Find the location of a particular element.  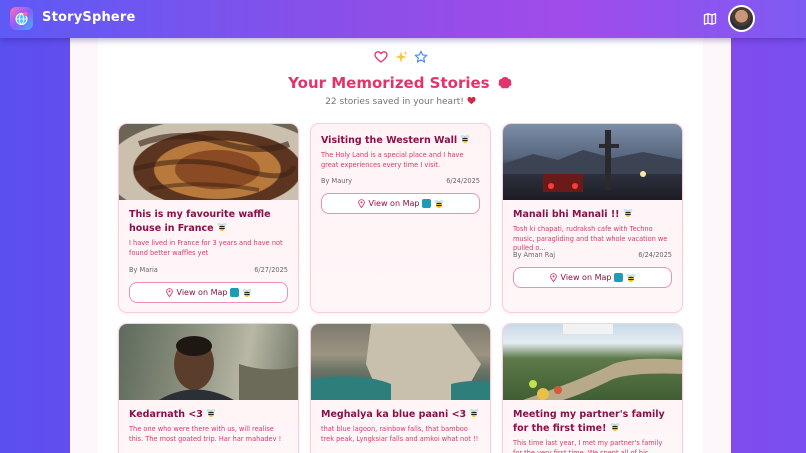

globe-logo-icon is located at coordinates (21, 18).